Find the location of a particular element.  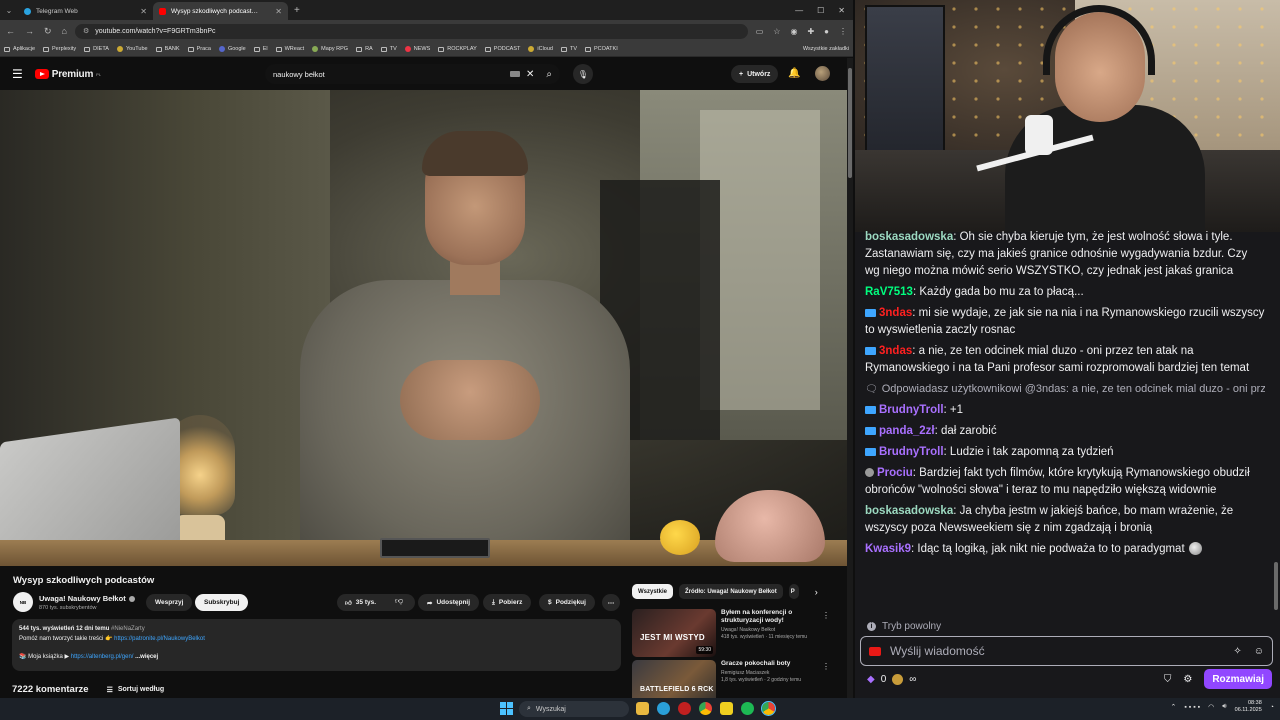

bookmark-item: YouTube is located at coordinates (132, 49).